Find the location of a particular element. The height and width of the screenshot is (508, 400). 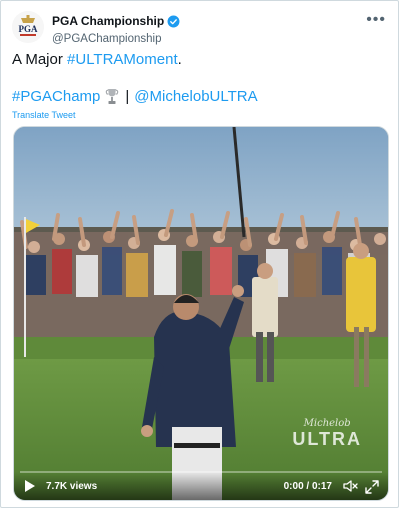

hashtag-pgachamp-link: #PGAChamp is located at coordinates (56, 96).